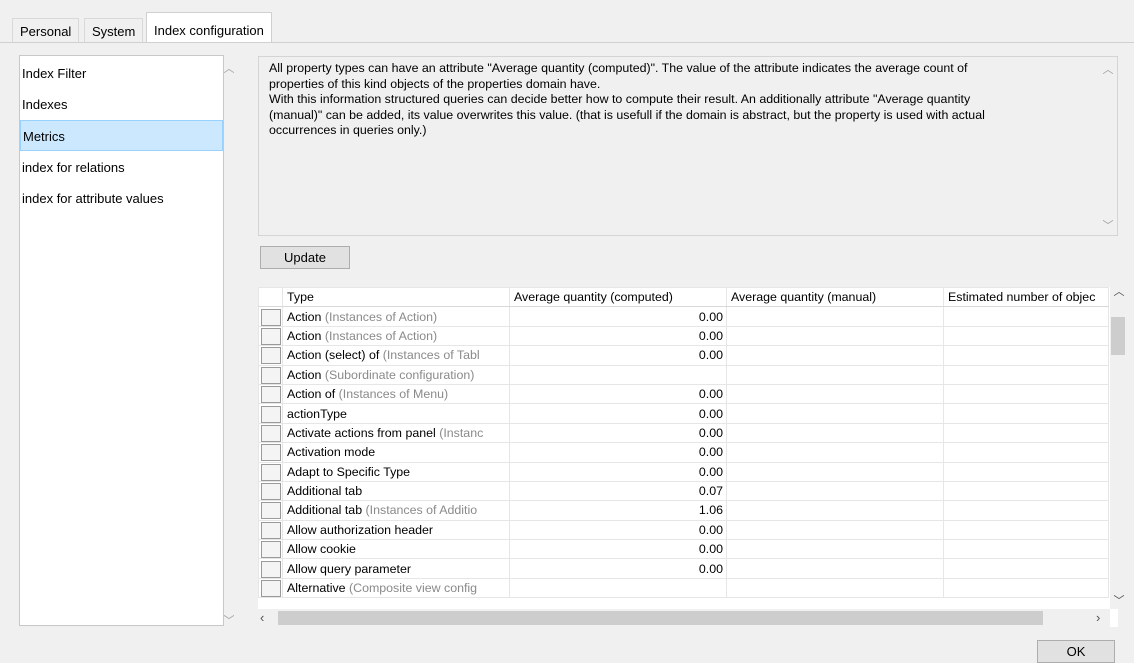 This screenshot has height=663, width=1134. I want to click on list-item-index-for-relations: index for relations, so click(121, 167).